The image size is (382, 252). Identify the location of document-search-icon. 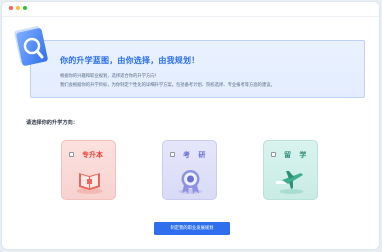
(31, 46).